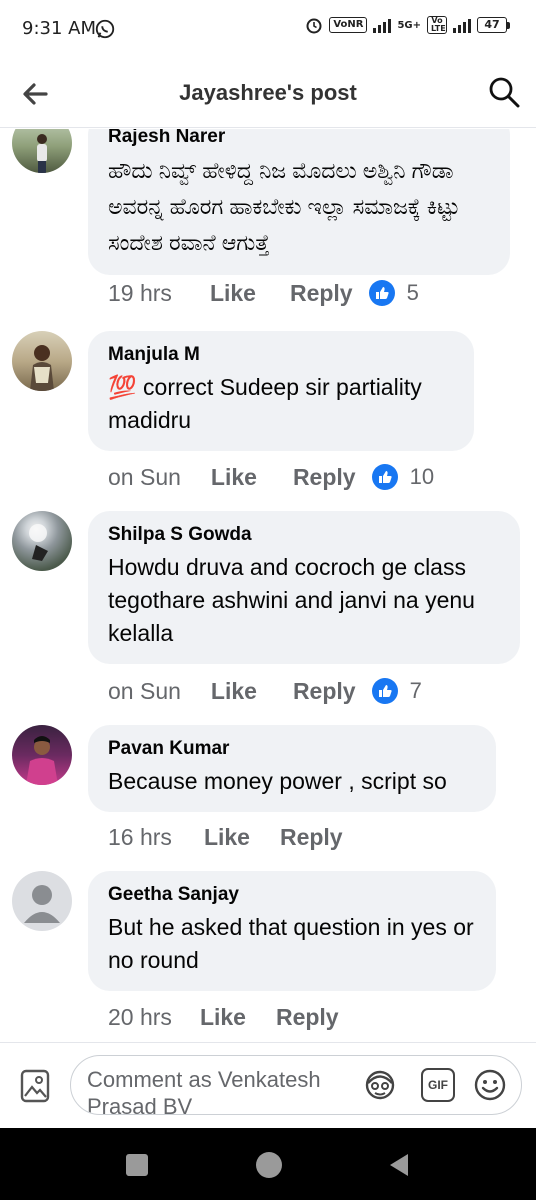 This screenshot has width=536, height=1200. Describe the element at coordinates (105, 29) in the screenshot. I see `whatsapp-icon` at that location.